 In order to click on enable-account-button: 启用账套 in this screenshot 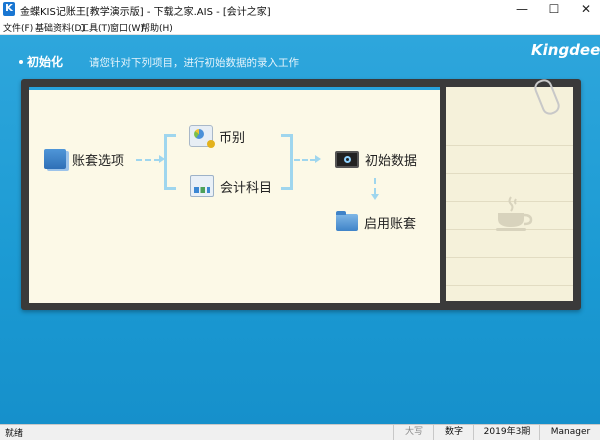, I will do `click(376, 221)`.